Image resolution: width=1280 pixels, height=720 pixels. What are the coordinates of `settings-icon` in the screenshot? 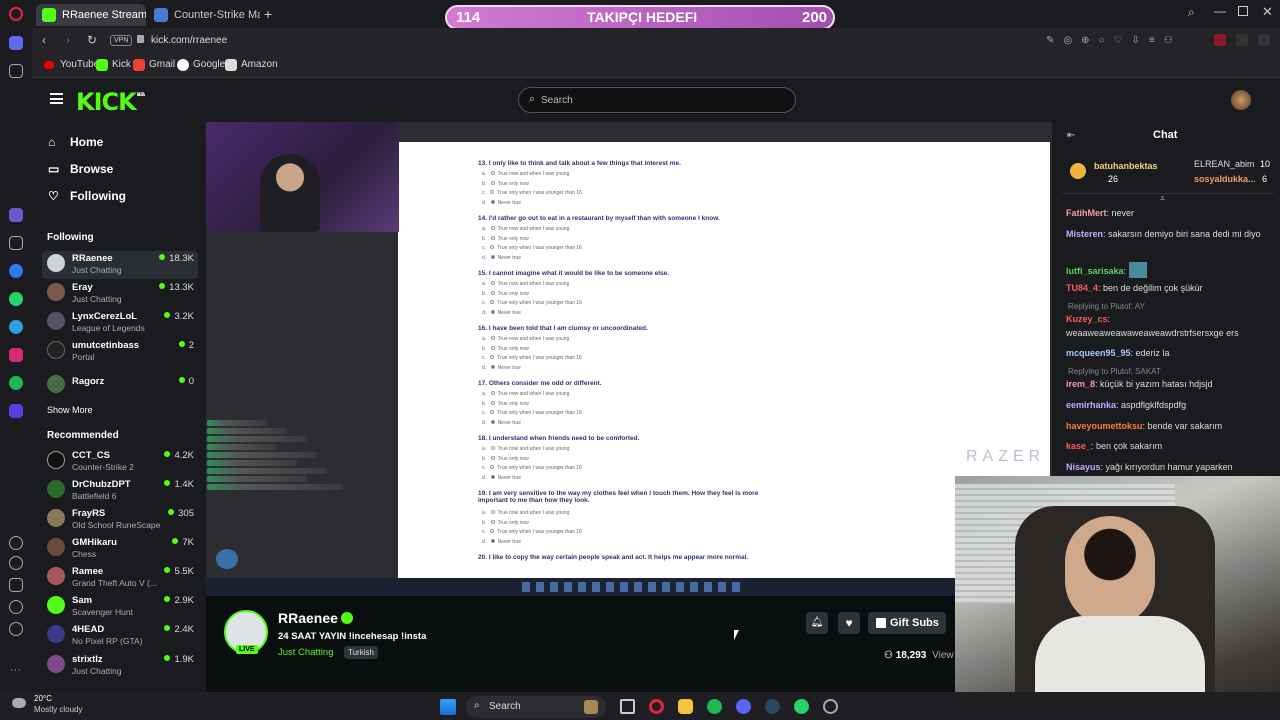 It's located at (16, 607).